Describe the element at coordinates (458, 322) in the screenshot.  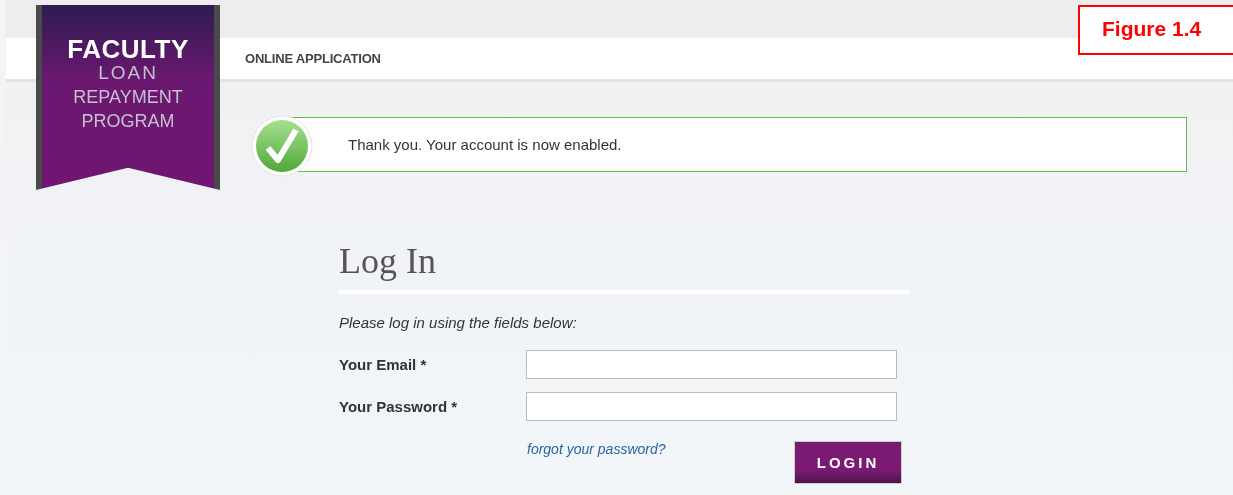
I see `instructions-text: Please log in using the fields below:` at that location.